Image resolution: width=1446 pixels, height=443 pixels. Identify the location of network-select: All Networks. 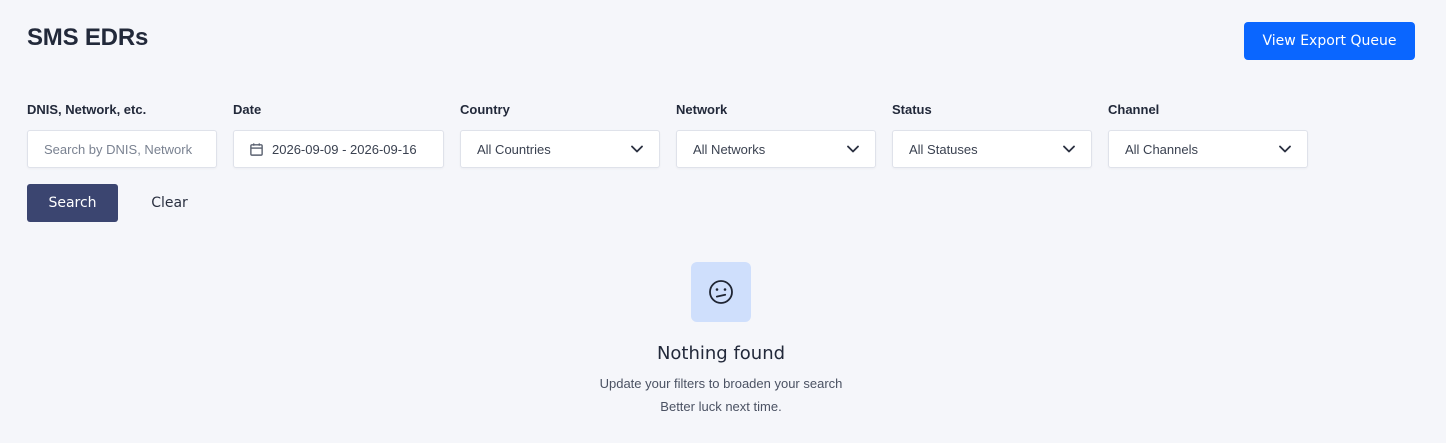
(776, 149).